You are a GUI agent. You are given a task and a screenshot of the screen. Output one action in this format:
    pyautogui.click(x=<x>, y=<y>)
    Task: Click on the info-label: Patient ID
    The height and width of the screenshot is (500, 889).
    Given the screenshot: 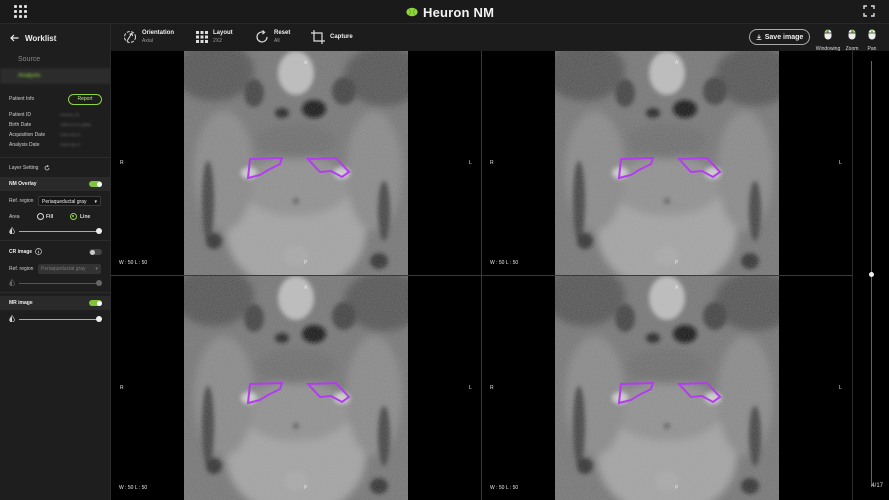 What is the action you would take?
    pyautogui.click(x=20, y=115)
    